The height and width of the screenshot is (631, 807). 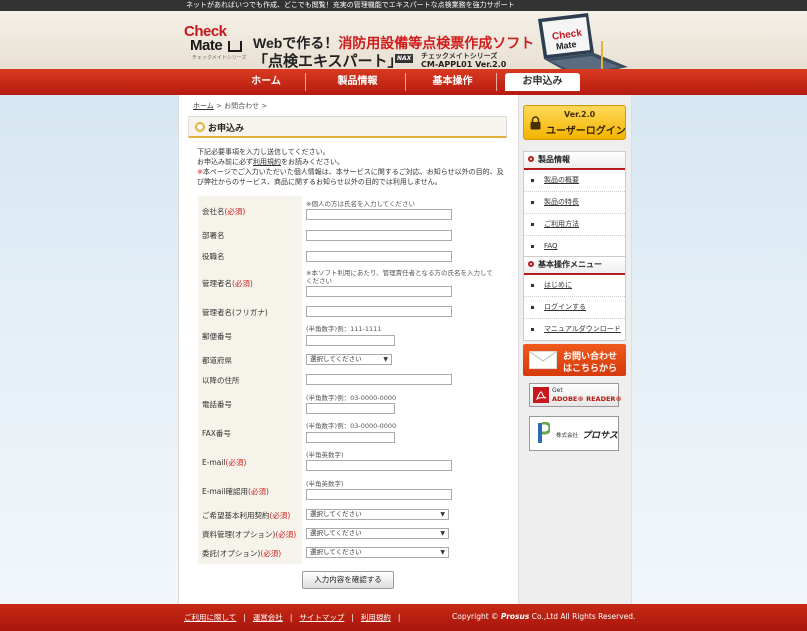 I want to click on postal-input, so click(x=350, y=340).